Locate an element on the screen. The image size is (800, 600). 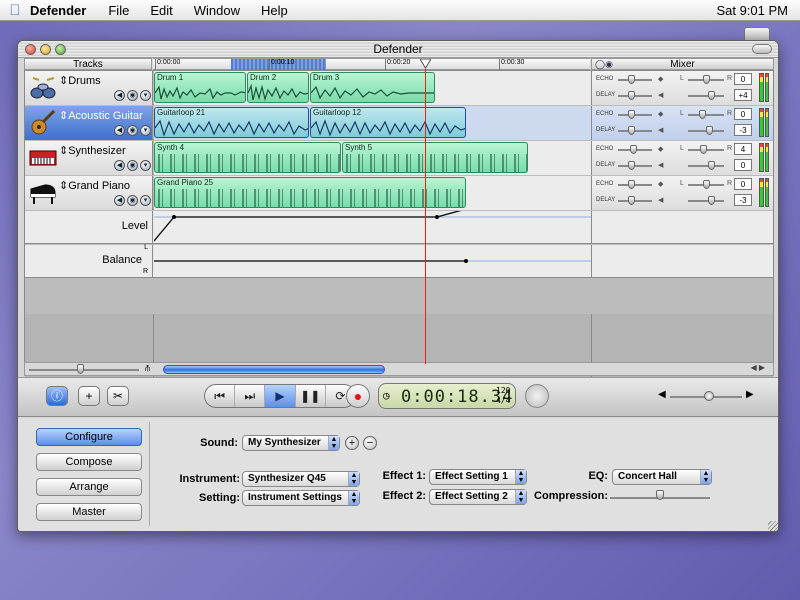
compose-button: Compose is located at coordinates (89, 462).